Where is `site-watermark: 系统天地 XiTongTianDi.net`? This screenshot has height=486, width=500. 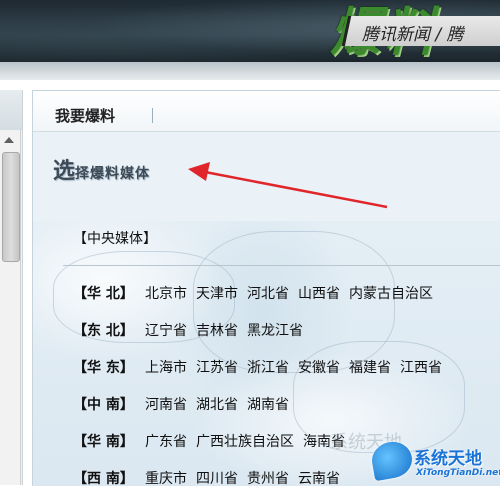
site-watermark: 系统天地 XiTongTianDi.net is located at coordinates (434, 461).